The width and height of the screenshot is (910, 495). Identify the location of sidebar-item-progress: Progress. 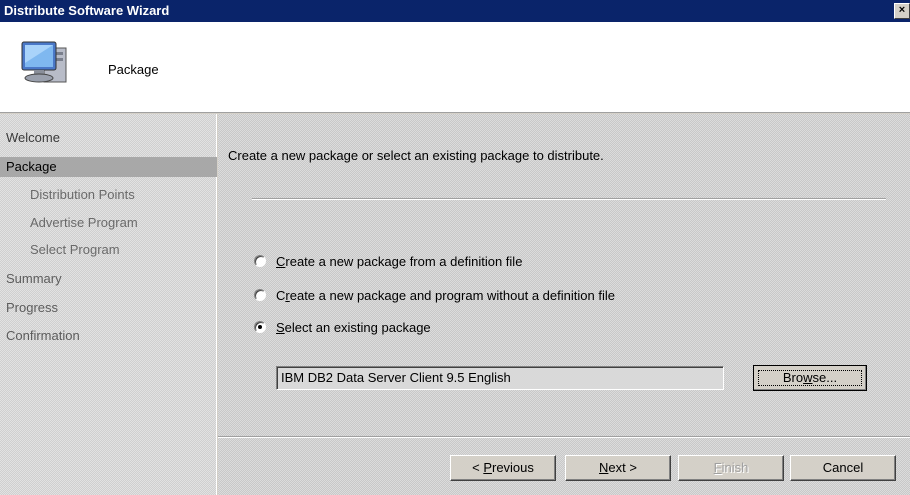
(32, 307).